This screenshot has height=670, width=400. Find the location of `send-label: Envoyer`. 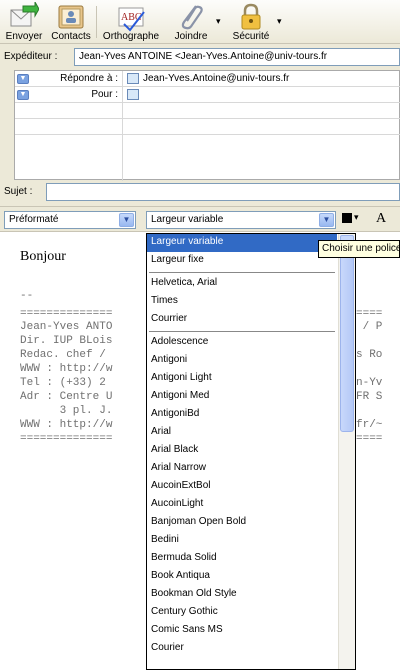

send-label: Envoyer is located at coordinates (24, 36).